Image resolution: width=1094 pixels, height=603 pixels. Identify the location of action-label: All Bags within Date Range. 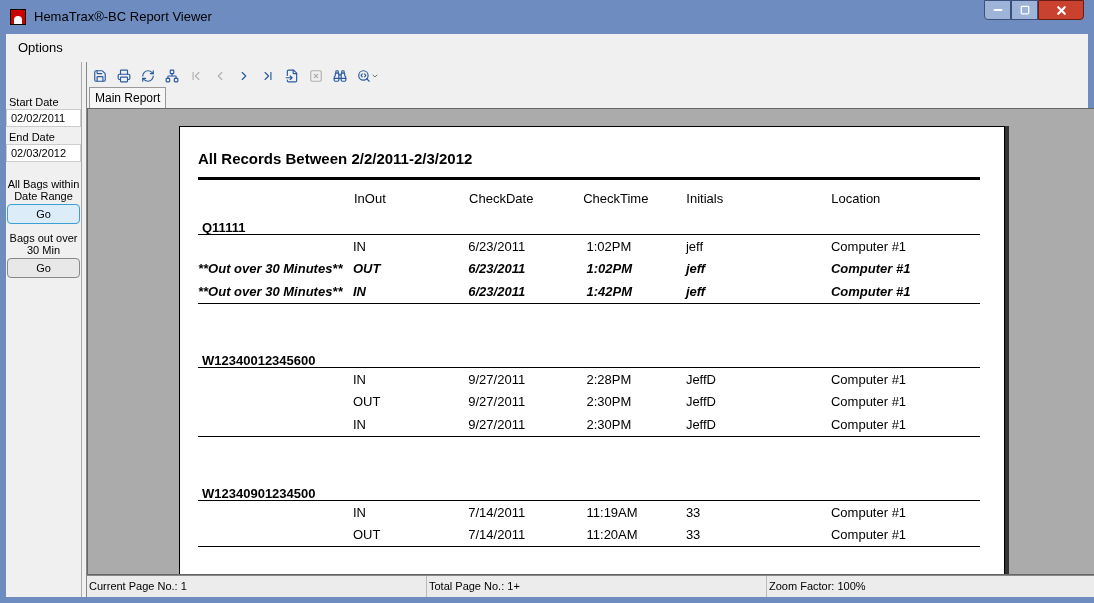
(43, 190).